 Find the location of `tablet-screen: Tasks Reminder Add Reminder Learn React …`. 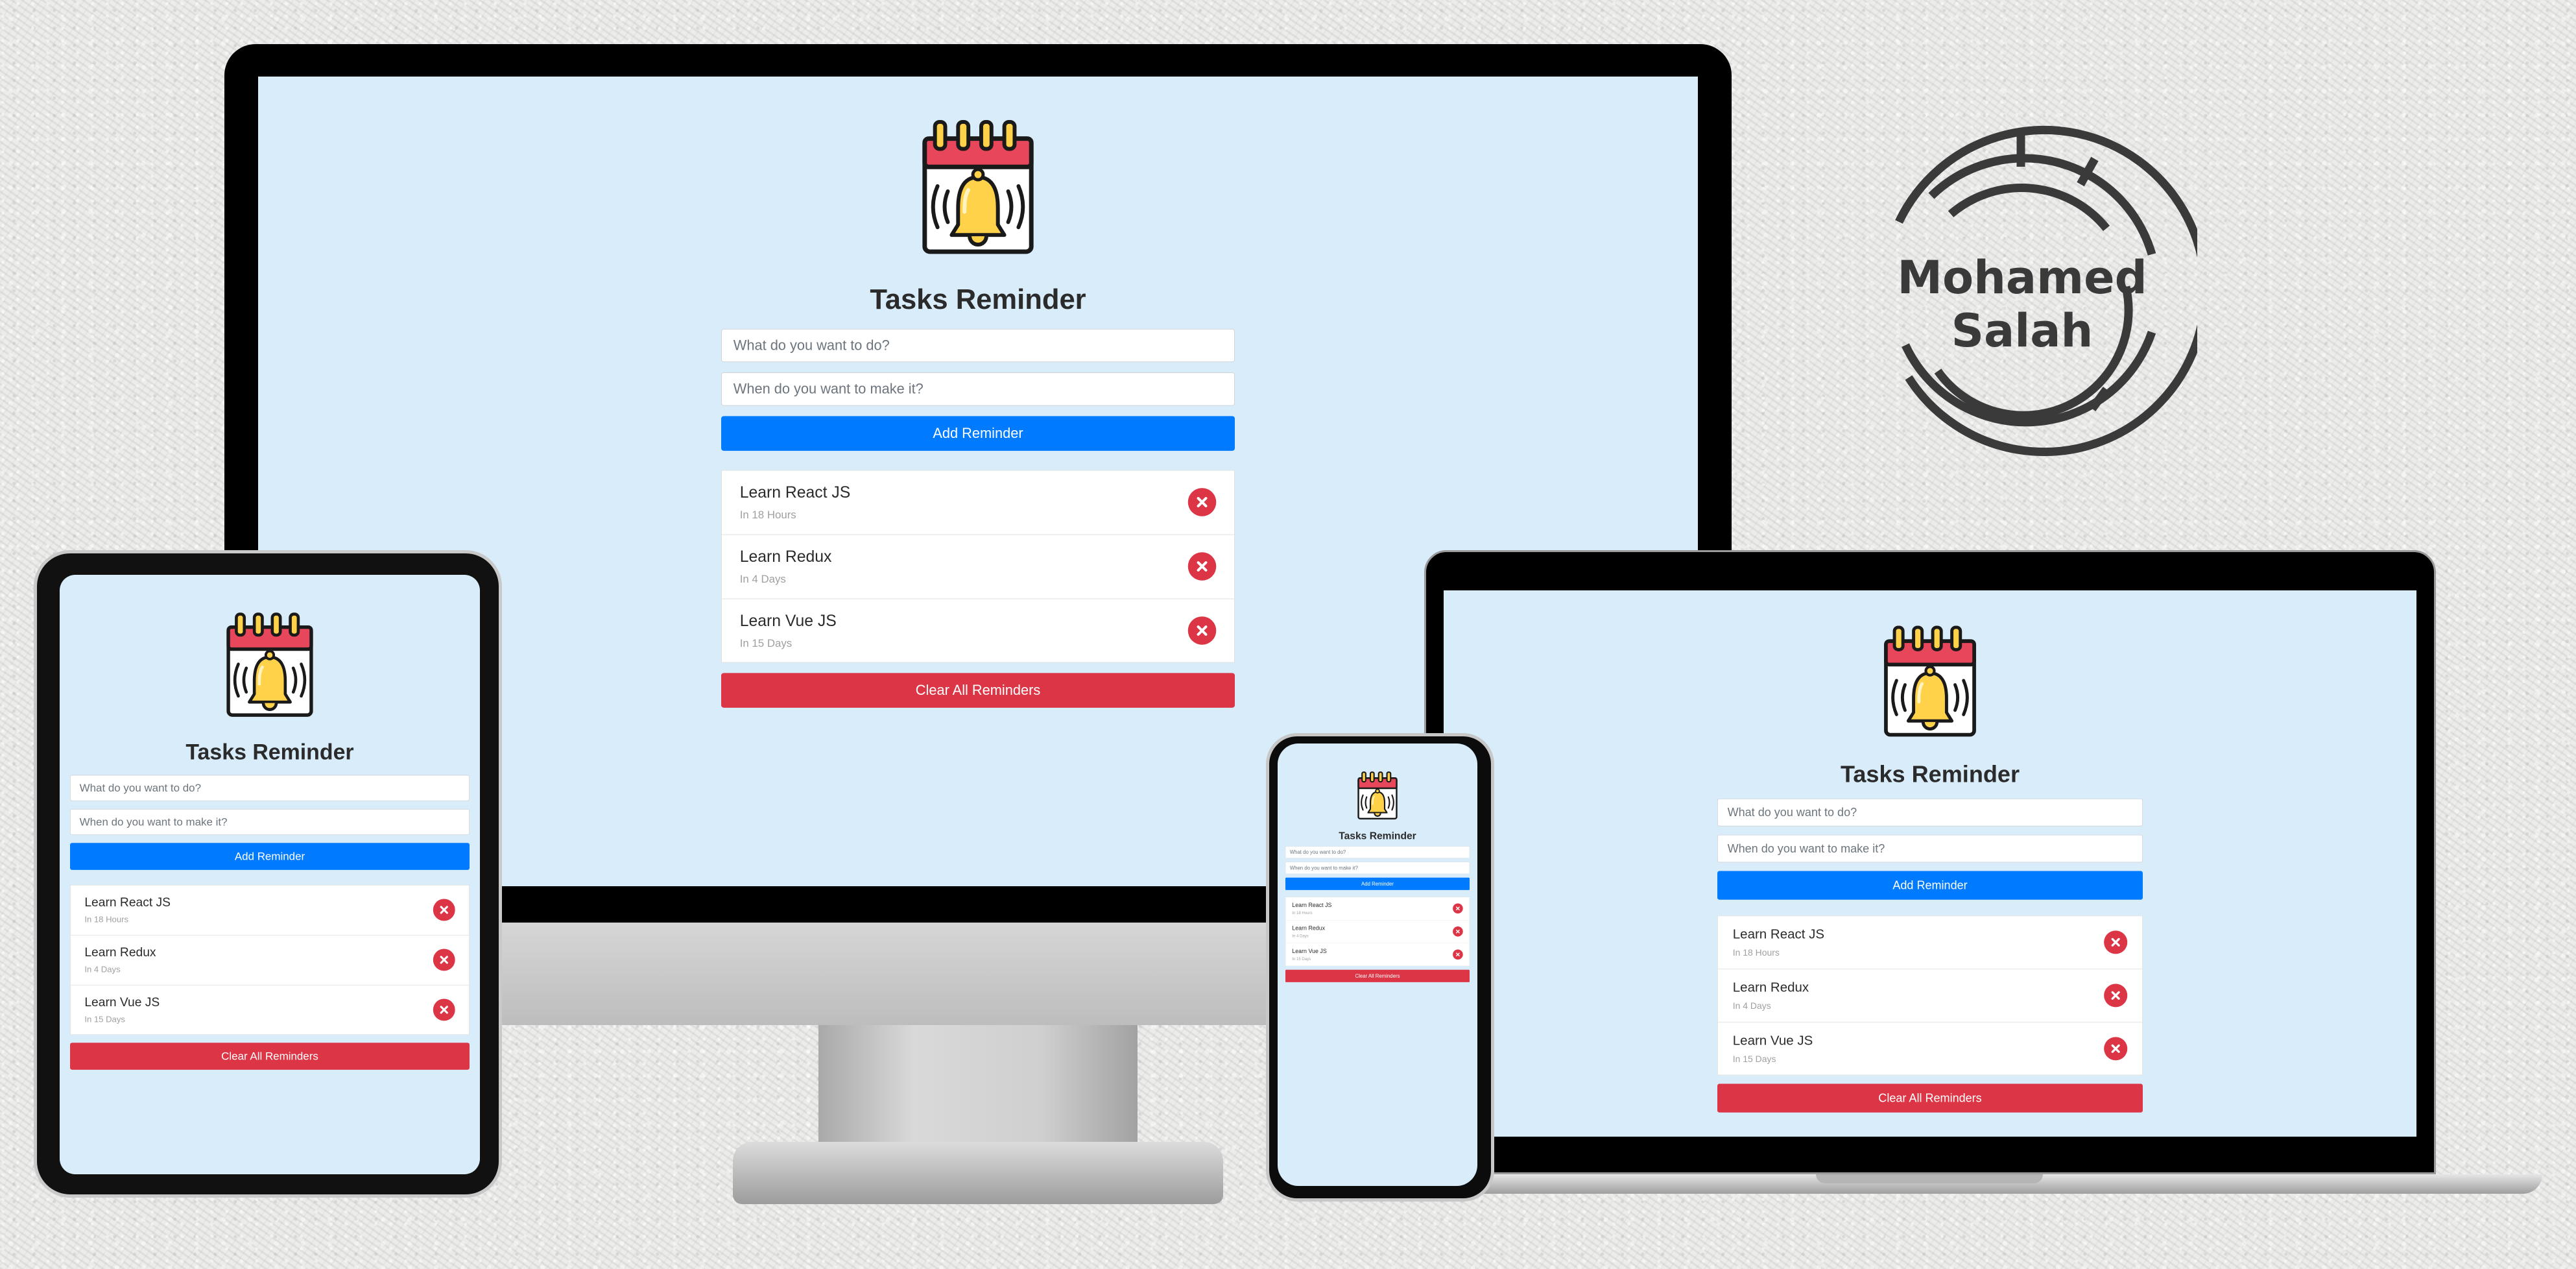

tablet-screen: Tasks Reminder Add Reminder Learn React … is located at coordinates (270, 874).